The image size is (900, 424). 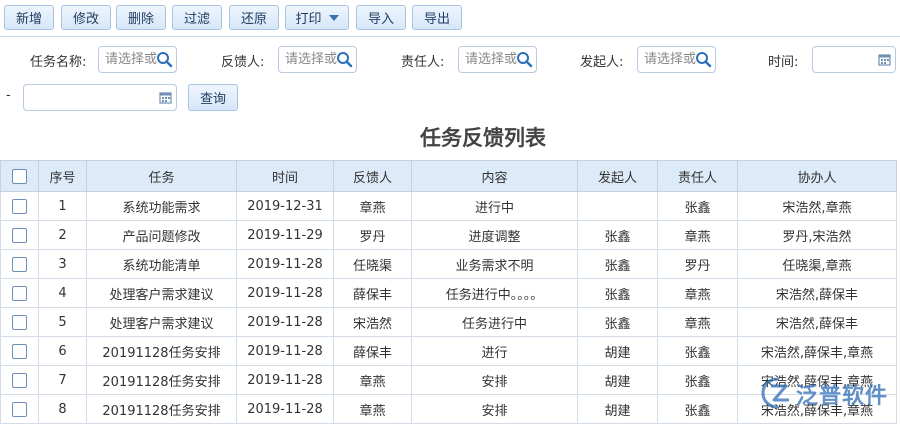 I want to click on page-title: 任务反馈列表, so click(x=483, y=138).